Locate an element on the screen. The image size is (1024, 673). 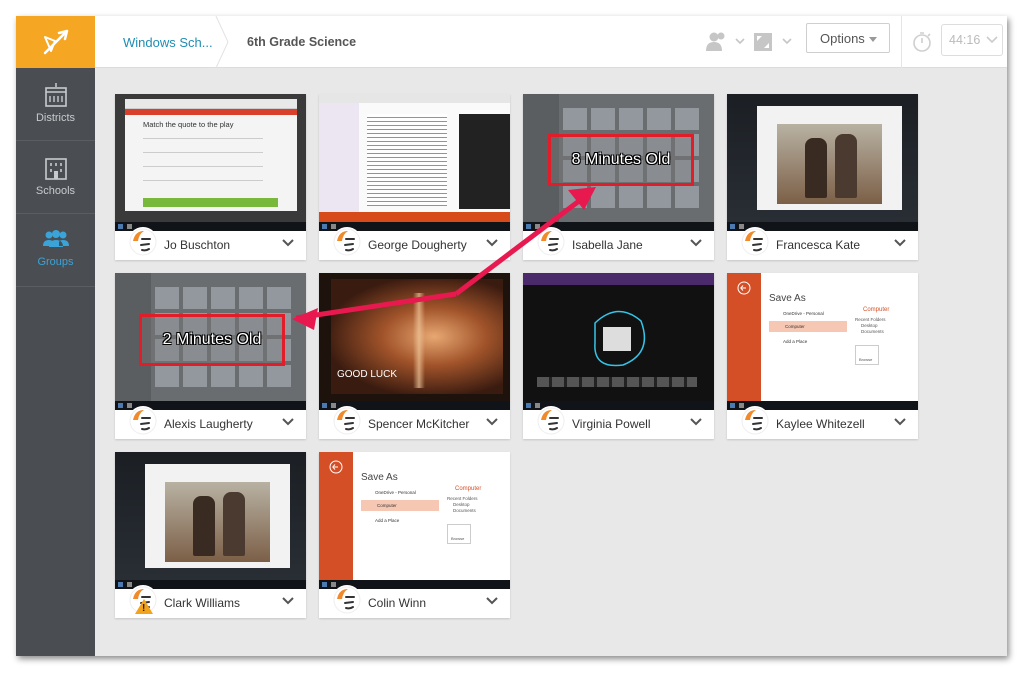
school-building-icon is located at coordinates (55, 169).